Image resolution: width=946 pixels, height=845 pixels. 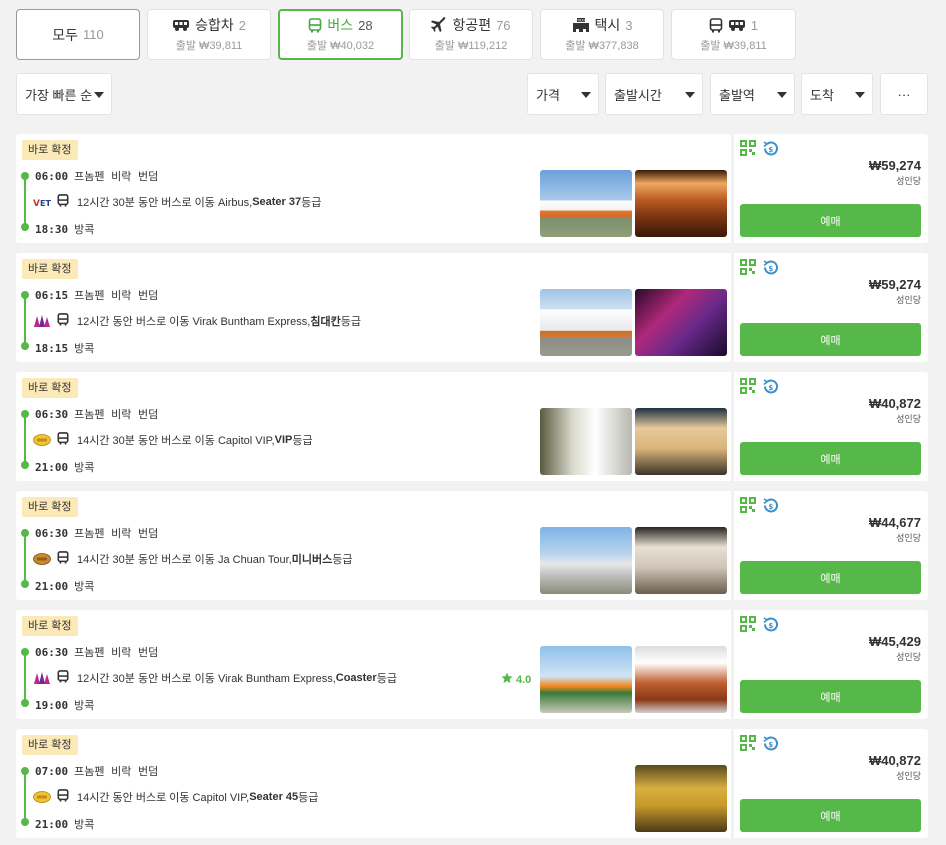 I want to click on departure: 06:30 프놈펜 비락 번덤, so click(x=96, y=533).